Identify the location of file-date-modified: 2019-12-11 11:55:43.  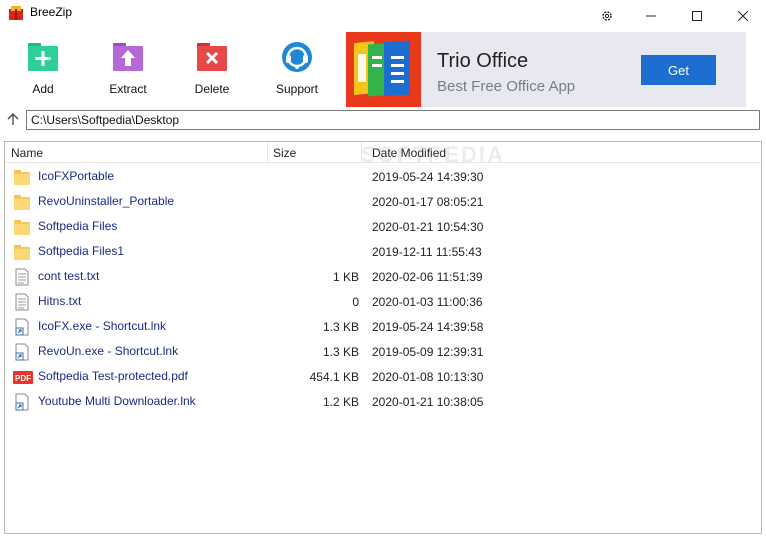
(427, 252).